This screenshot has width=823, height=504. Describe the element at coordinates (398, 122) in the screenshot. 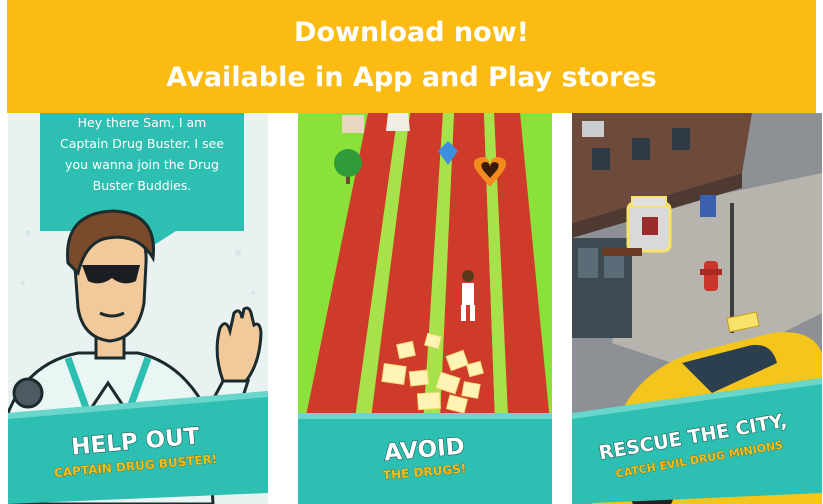

I see `distant-obstacle` at that location.